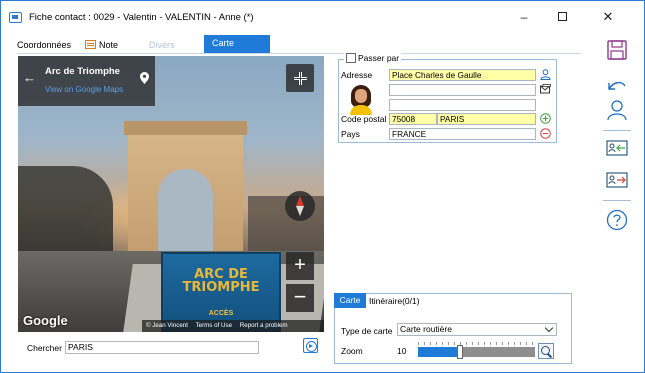 The height and width of the screenshot is (373, 645). What do you see at coordinates (50, 45) in the screenshot?
I see `tab-coordonnees: Coordonnées` at bounding box center [50, 45].